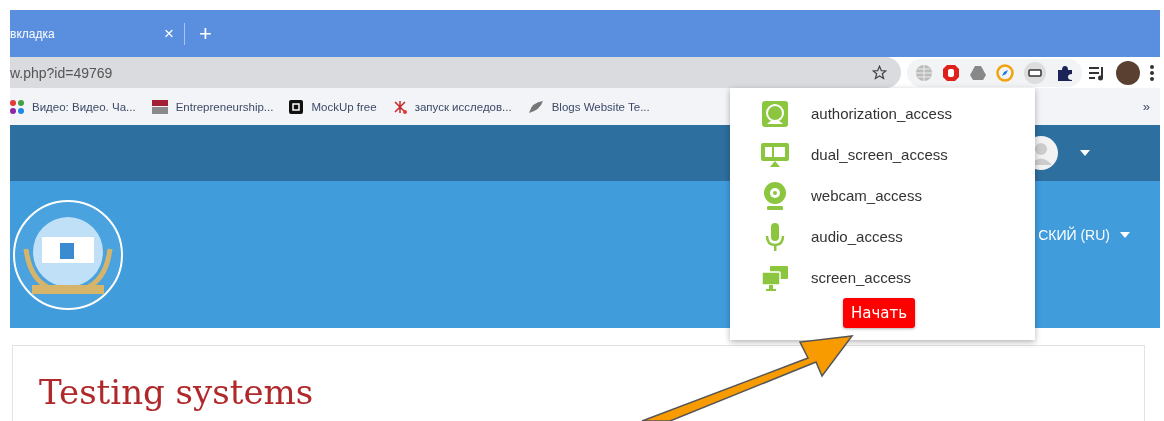 The height and width of the screenshot is (421, 1164). What do you see at coordinates (775, 236) in the screenshot?
I see `microphone-icon` at bounding box center [775, 236].